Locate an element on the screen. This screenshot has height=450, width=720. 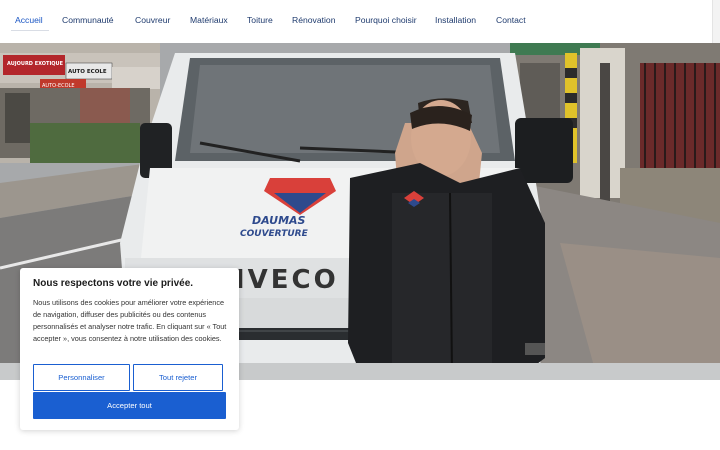
accept-all-button: Accepter tout is located at coordinates (129, 405).